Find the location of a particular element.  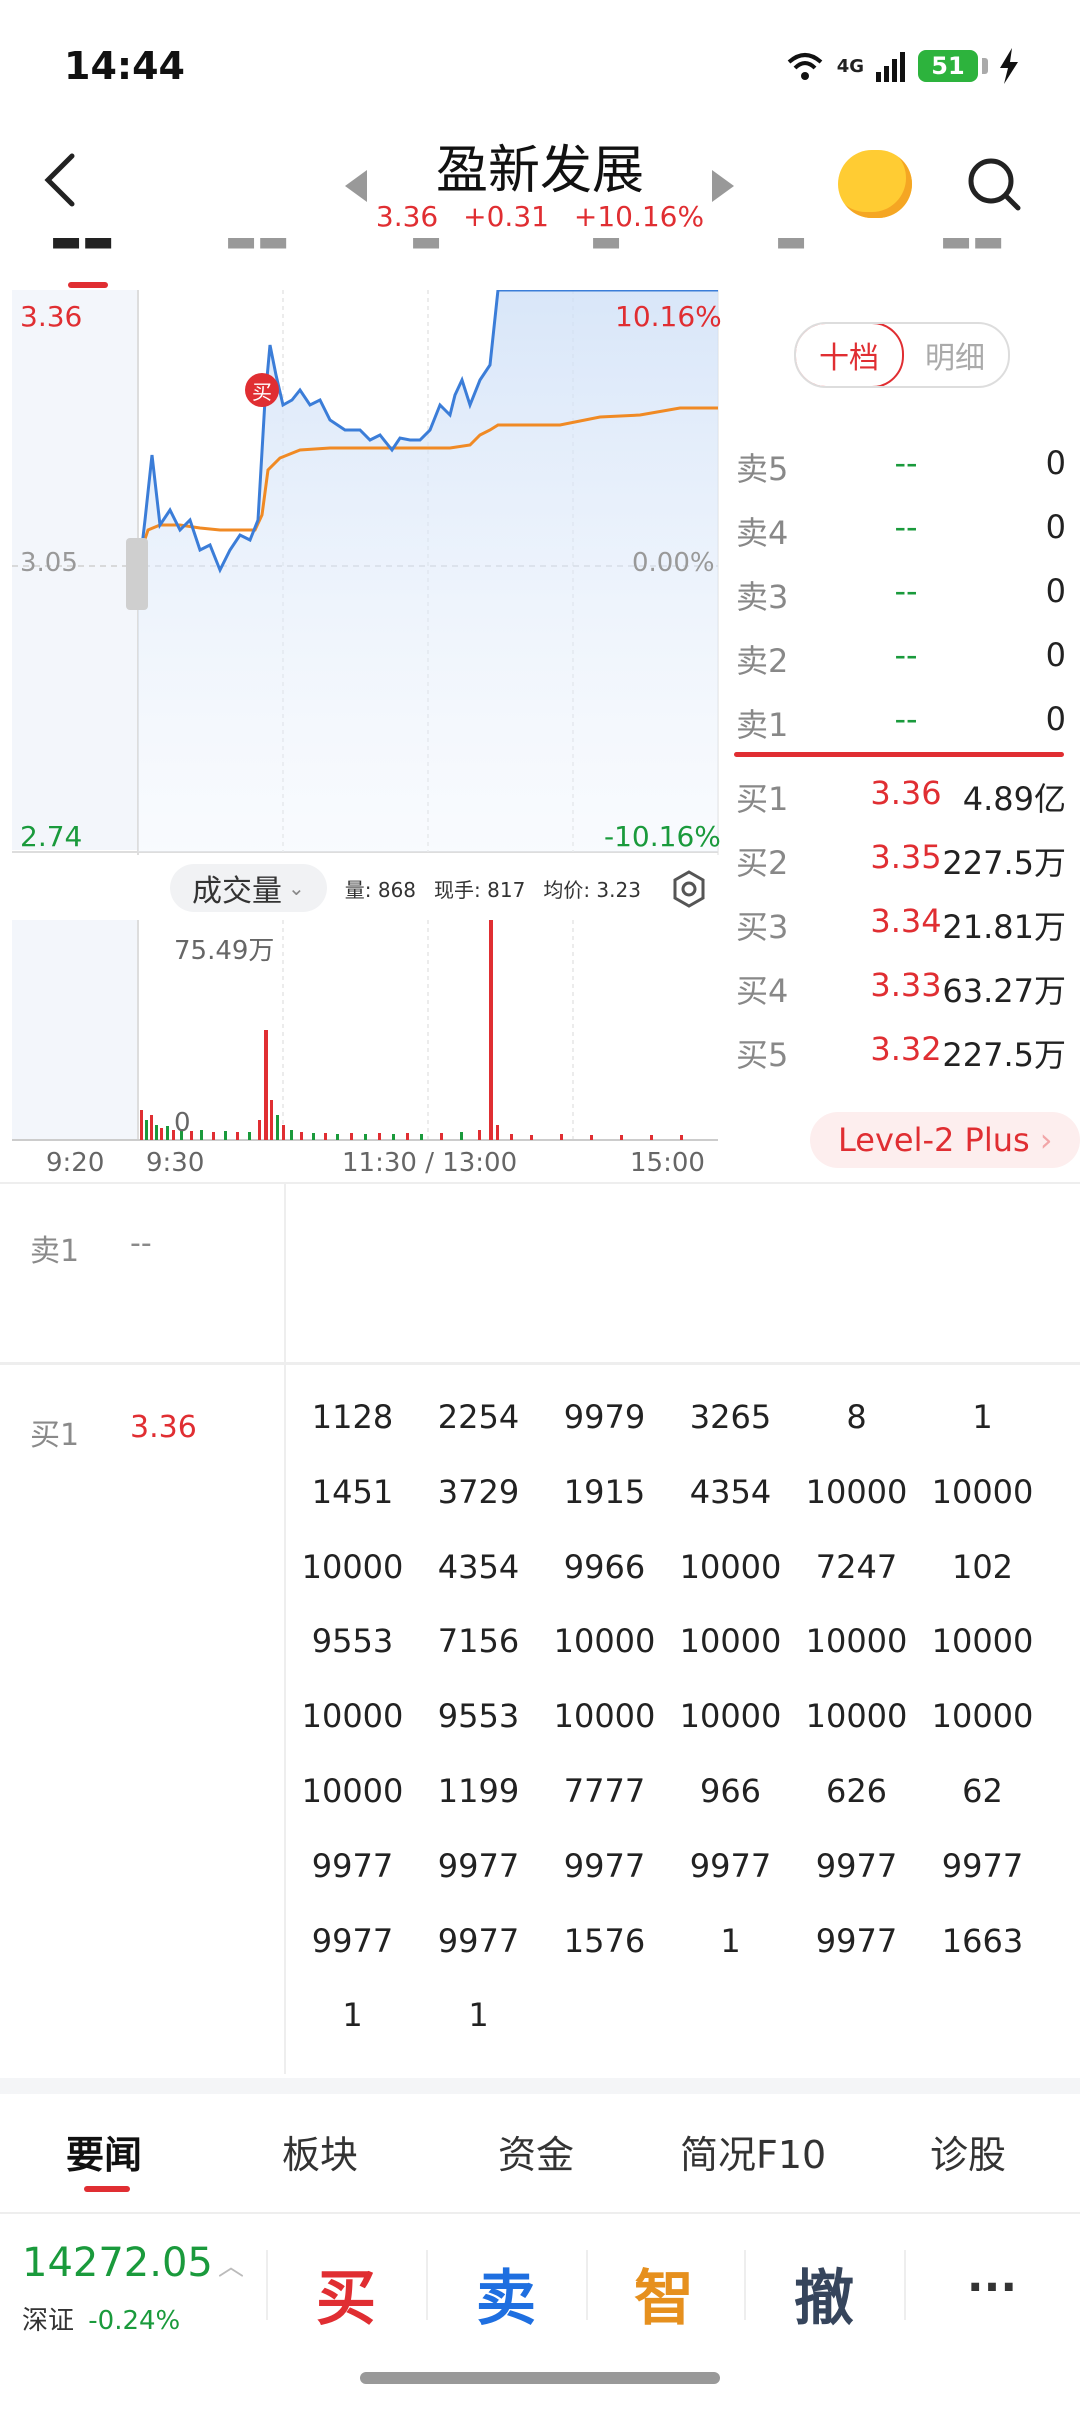

buy-marker-text: 买 is located at coordinates (262, 392).